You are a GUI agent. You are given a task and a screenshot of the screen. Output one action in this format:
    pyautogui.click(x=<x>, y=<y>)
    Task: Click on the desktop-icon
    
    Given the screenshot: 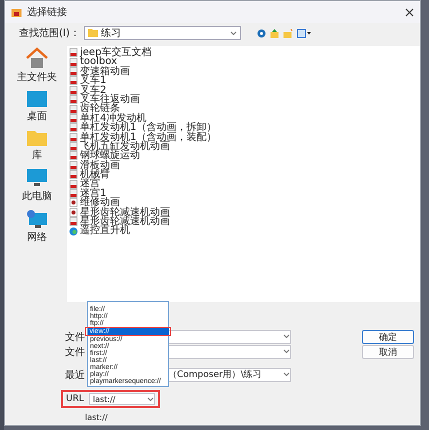 What is the action you would take?
    pyautogui.click(x=37, y=99)
    